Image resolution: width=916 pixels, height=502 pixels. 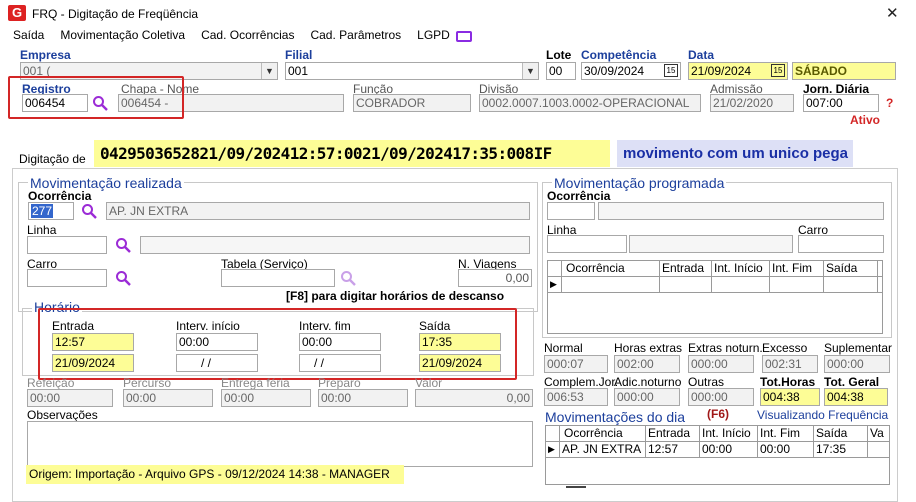 I want to click on dia-col-saida: Saída, so click(x=841, y=433).